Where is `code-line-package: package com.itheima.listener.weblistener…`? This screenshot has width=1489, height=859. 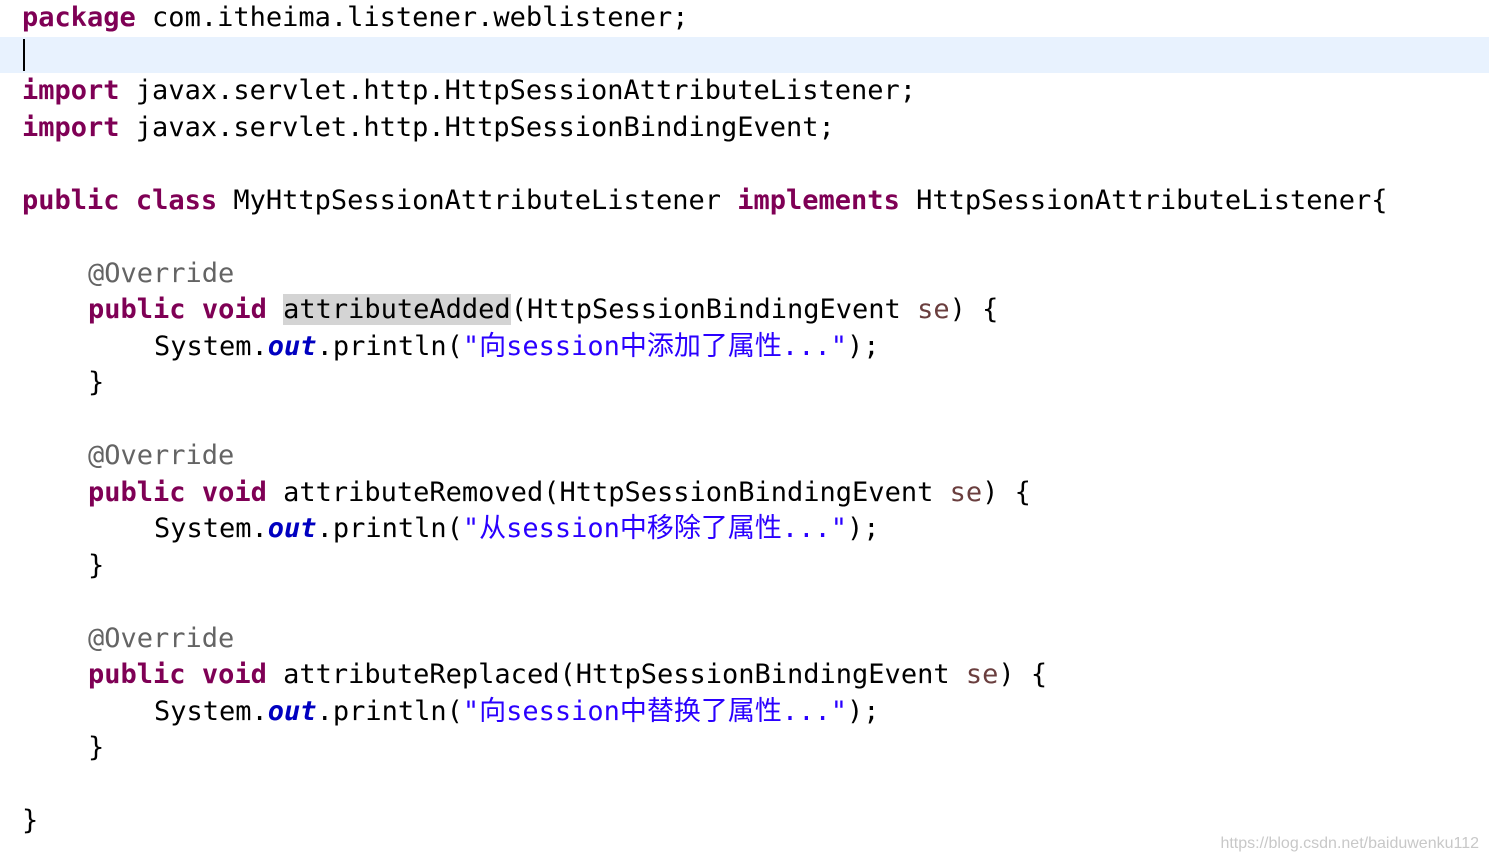 code-line-package: package com.itheima.listener.weblistener… is located at coordinates (744, 18).